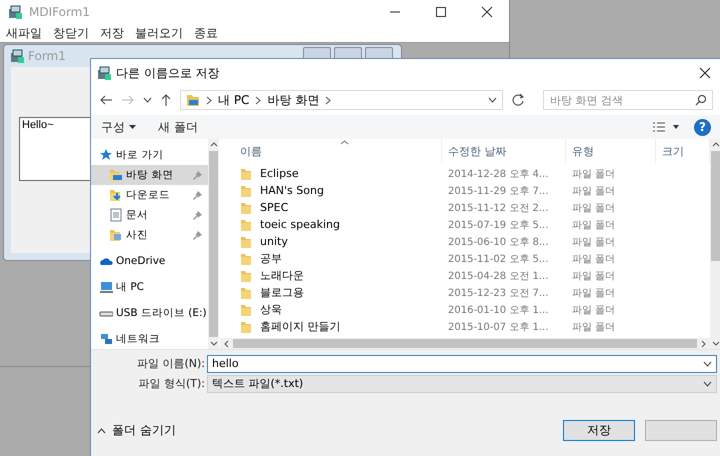 This screenshot has height=456, width=720. I want to click on file-name-field: hello, so click(462, 363).